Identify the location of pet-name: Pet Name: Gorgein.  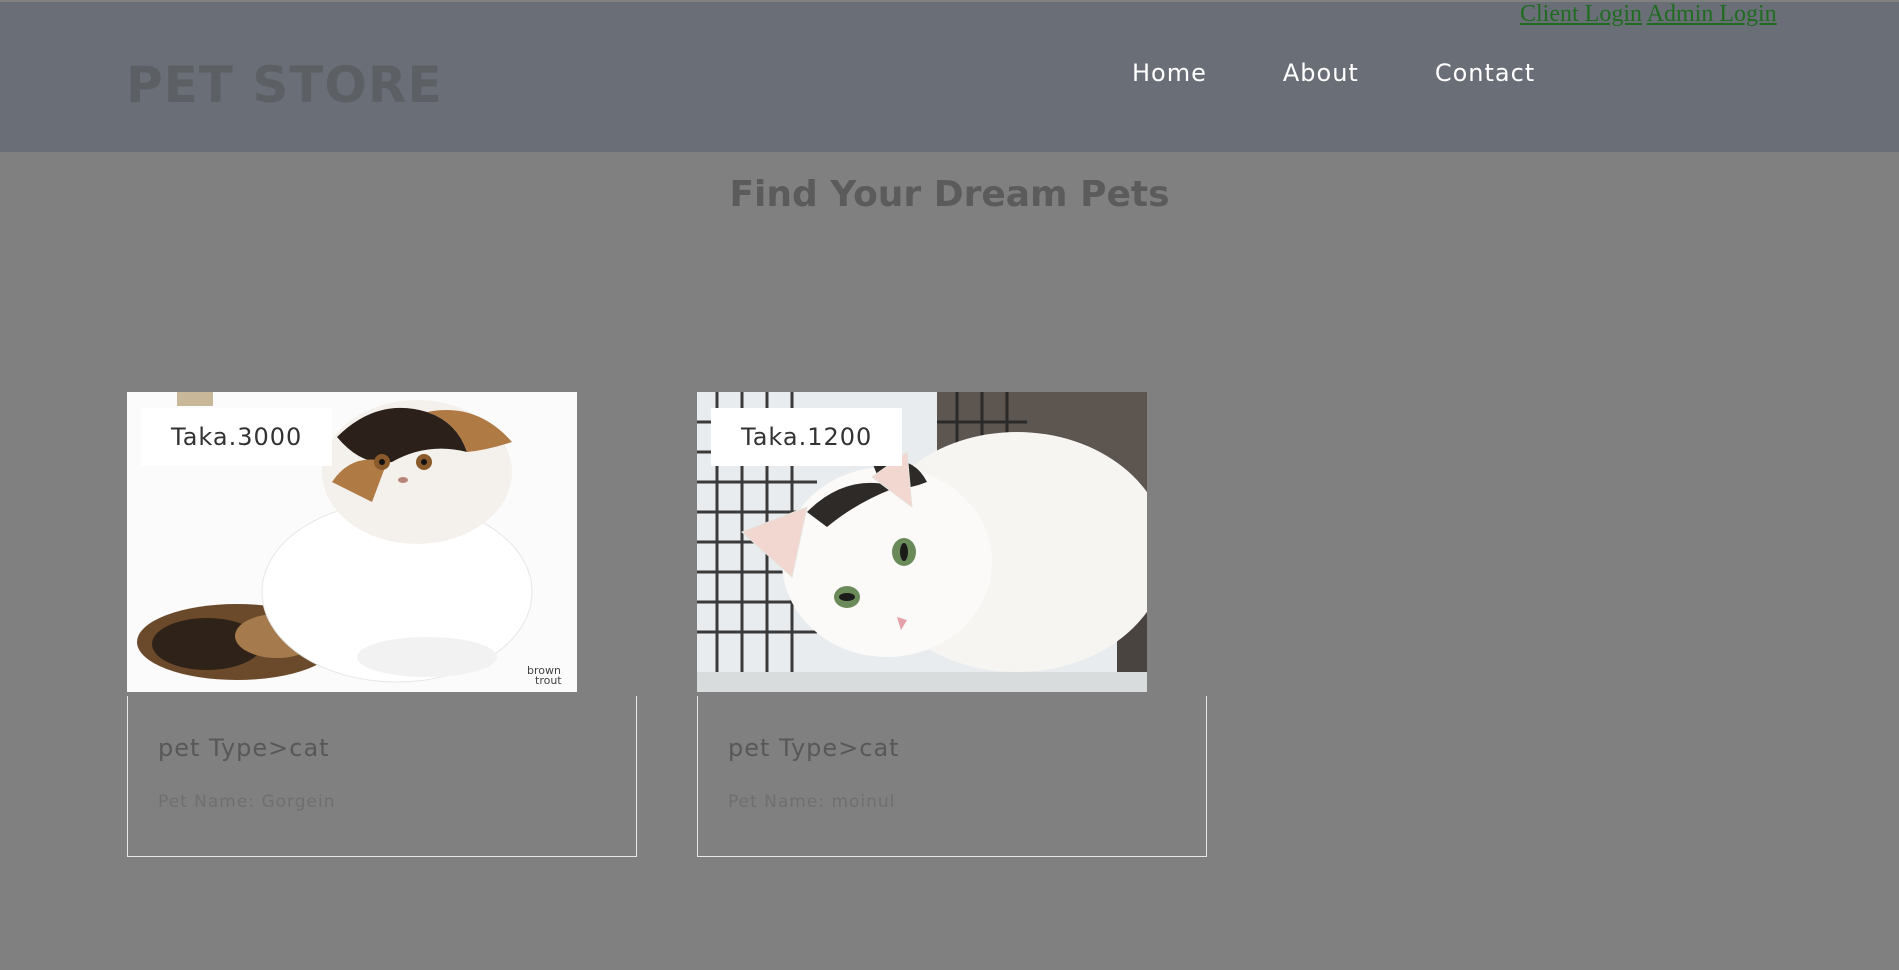
(247, 802).